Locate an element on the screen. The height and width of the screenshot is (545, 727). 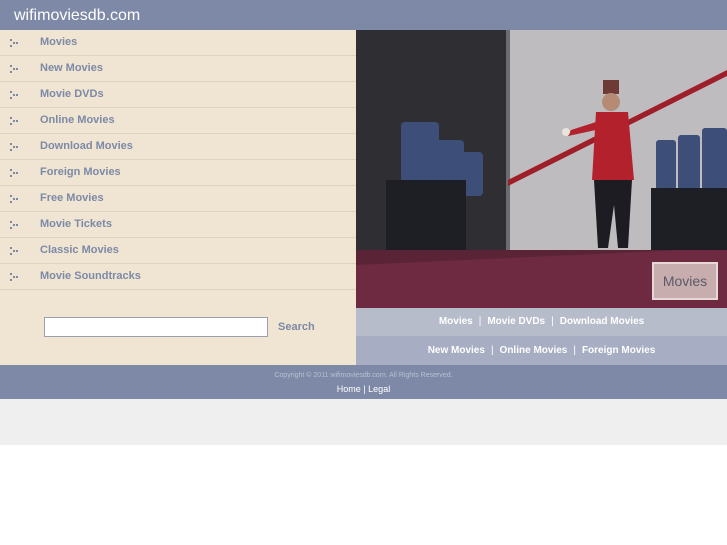
movies-badge-label: Movies is located at coordinates (685, 281).